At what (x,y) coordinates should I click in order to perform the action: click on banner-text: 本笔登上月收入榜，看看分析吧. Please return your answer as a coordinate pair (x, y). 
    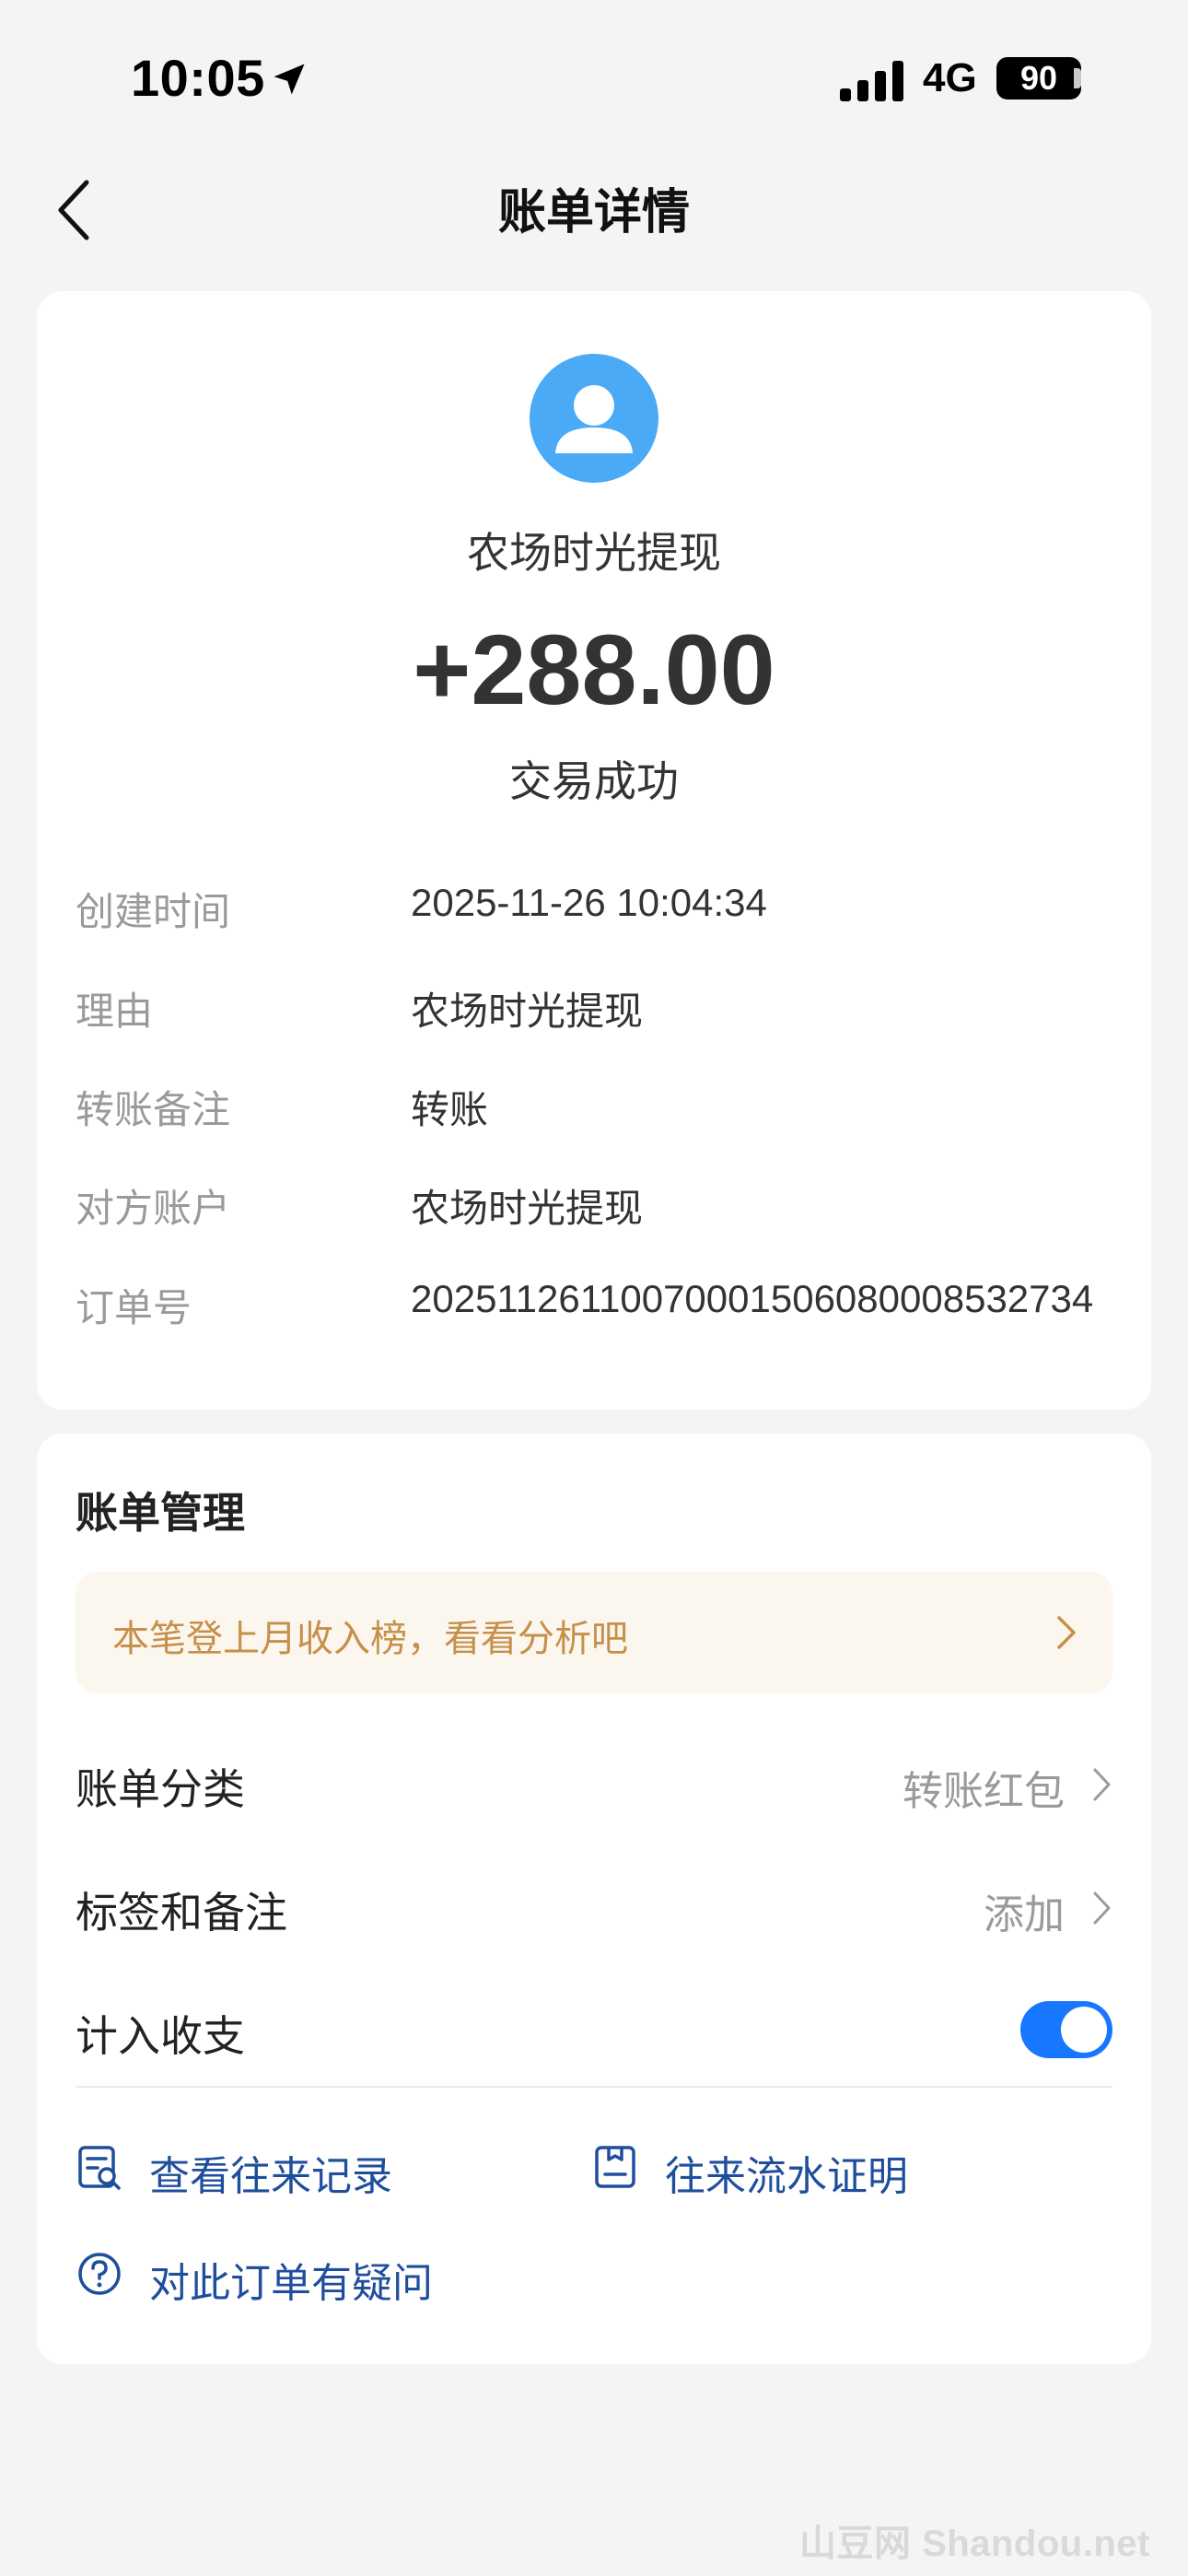
    Looking at the image, I should click on (370, 1639).